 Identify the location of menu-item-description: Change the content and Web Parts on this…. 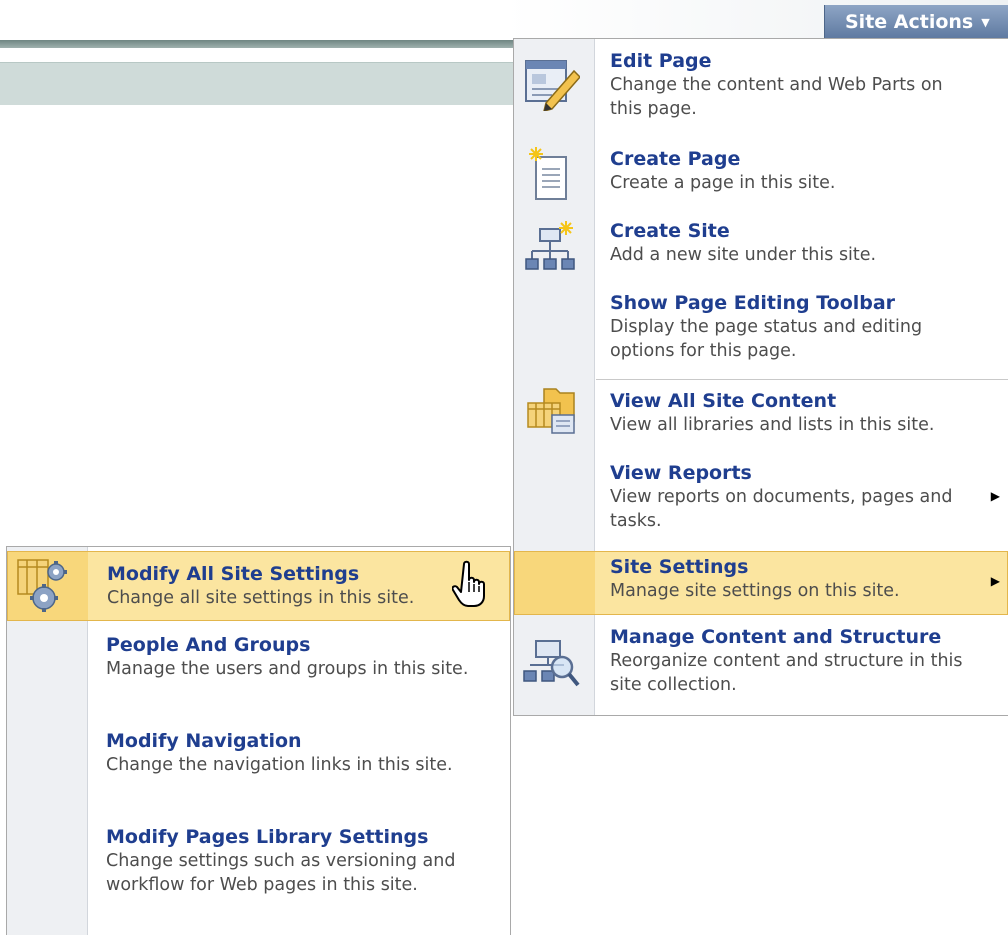
(776, 97).